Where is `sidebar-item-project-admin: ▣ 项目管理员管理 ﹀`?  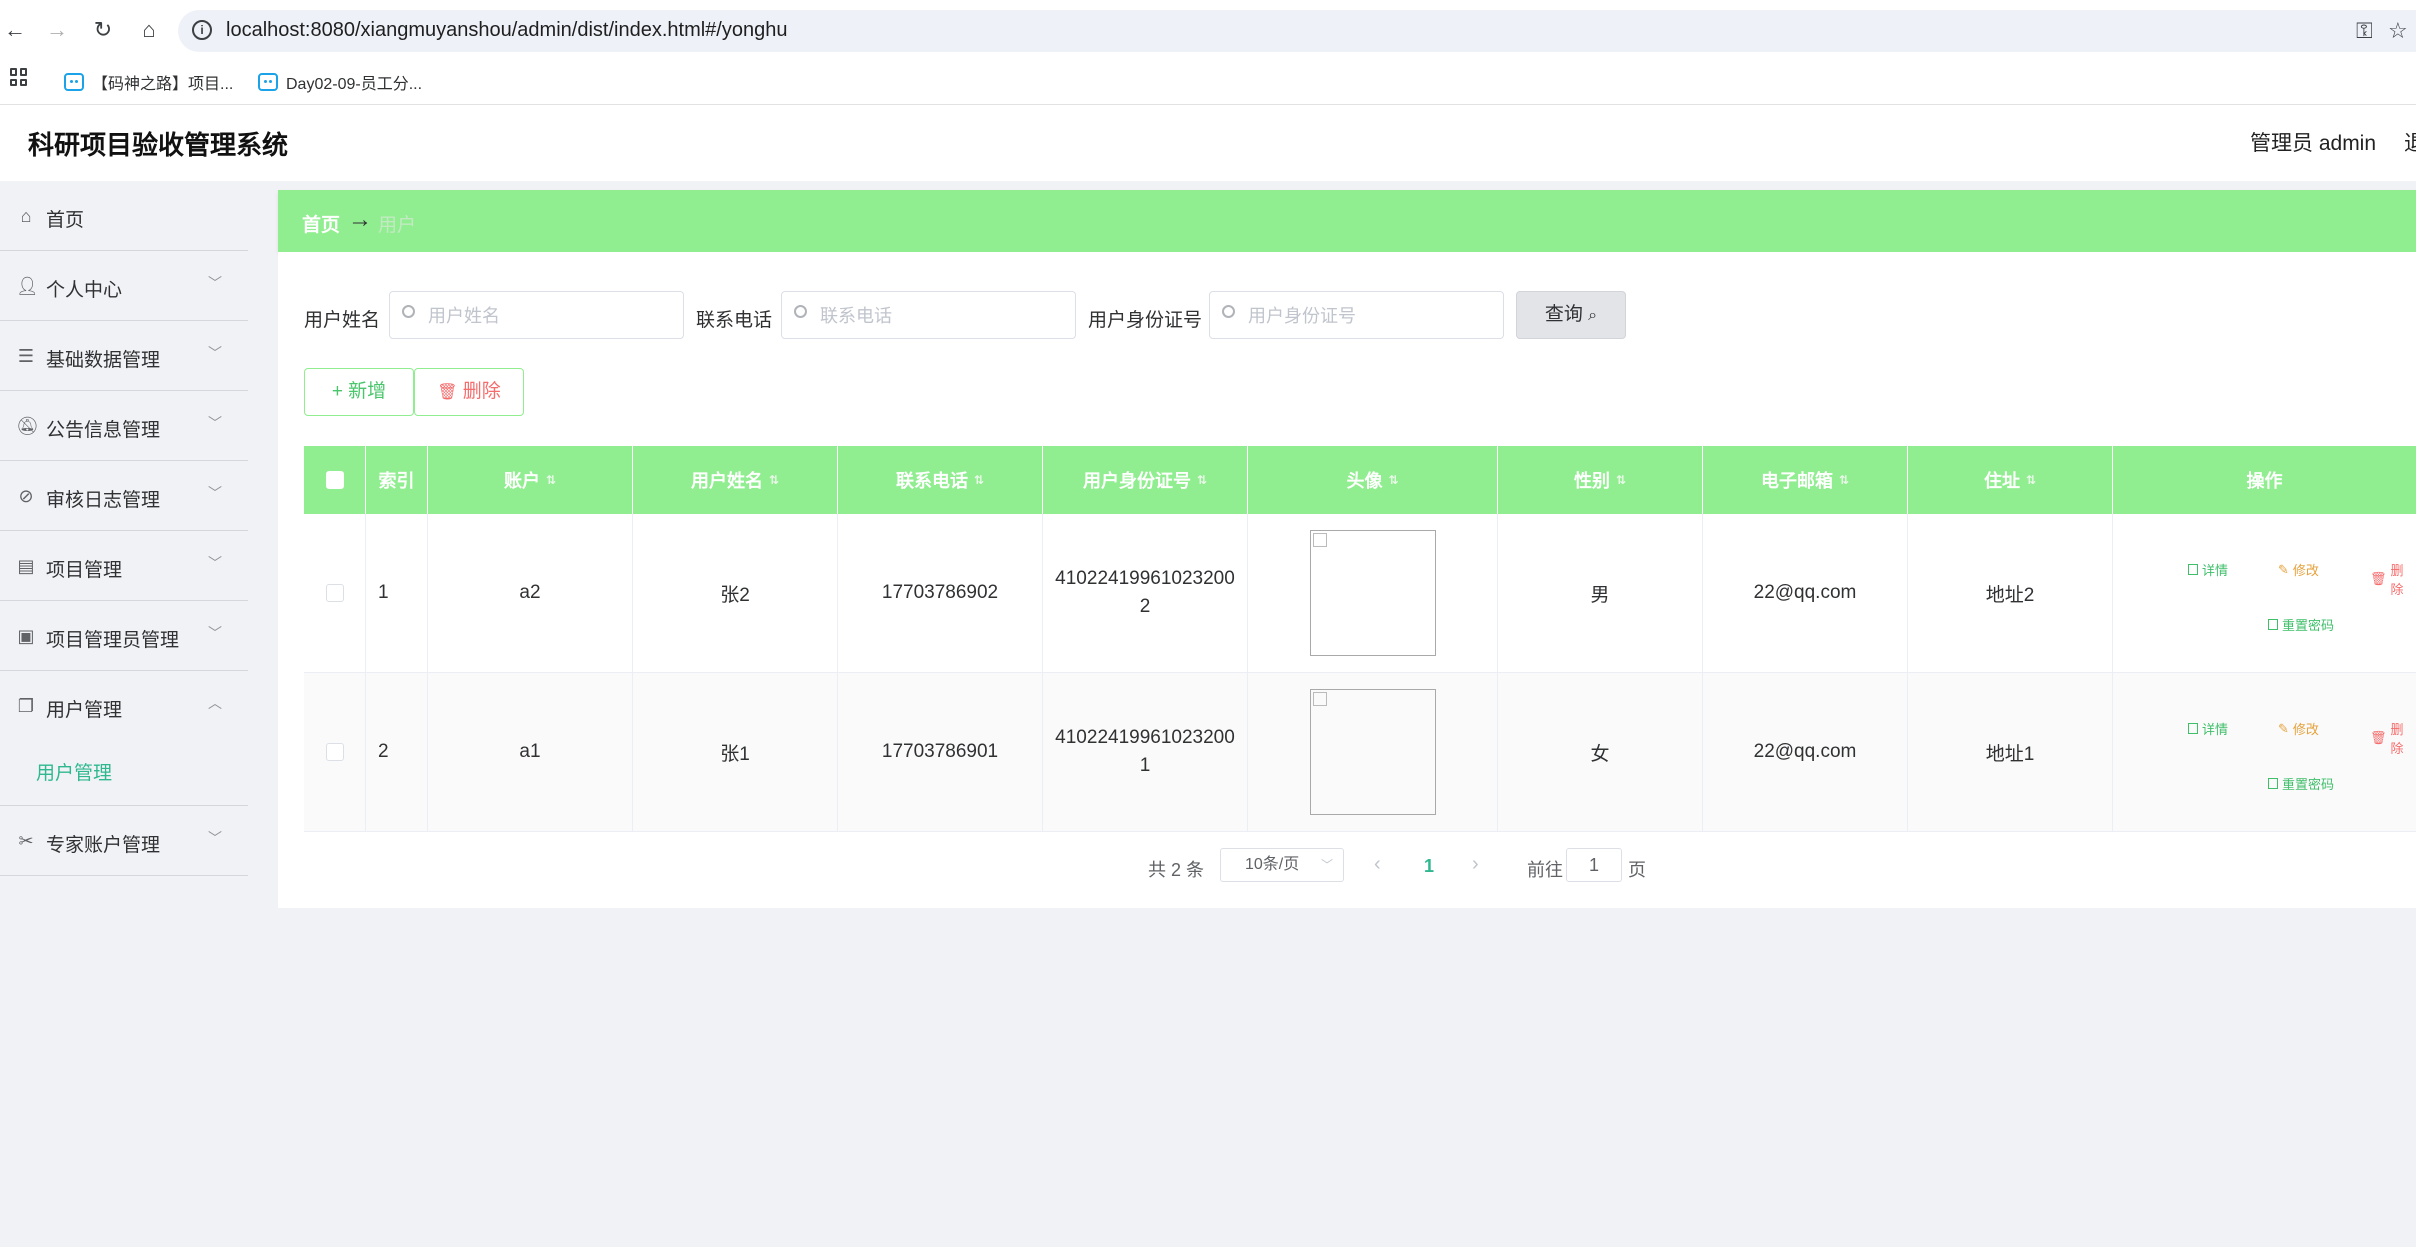 sidebar-item-project-admin: ▣ 项目管理员管理 ﹀ is located at coordinates (124, 636).